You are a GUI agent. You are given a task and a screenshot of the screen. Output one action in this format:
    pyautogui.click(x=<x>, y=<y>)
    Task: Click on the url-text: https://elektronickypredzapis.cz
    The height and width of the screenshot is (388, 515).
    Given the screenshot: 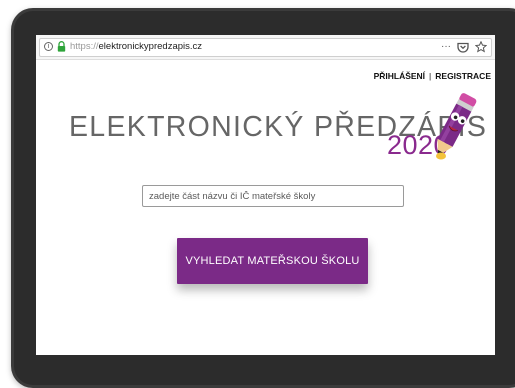 What is the action you would take?
    pyautogui.click(x=136, y=46)
    